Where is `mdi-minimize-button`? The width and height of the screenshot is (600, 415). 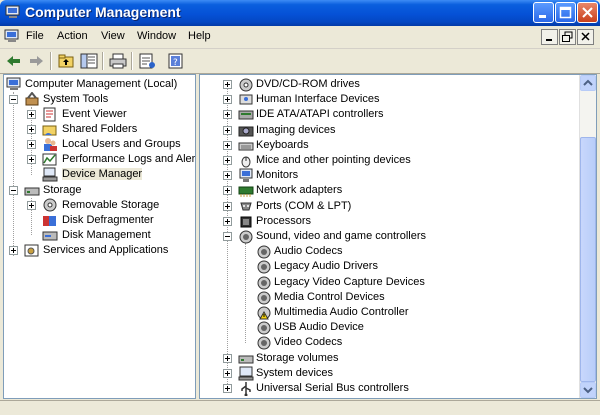 mdi-minimize-button is located at coordinates (549, 37).